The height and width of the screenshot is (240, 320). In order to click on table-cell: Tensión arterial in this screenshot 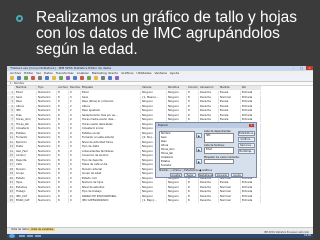, I will do `click(111, 169)`.